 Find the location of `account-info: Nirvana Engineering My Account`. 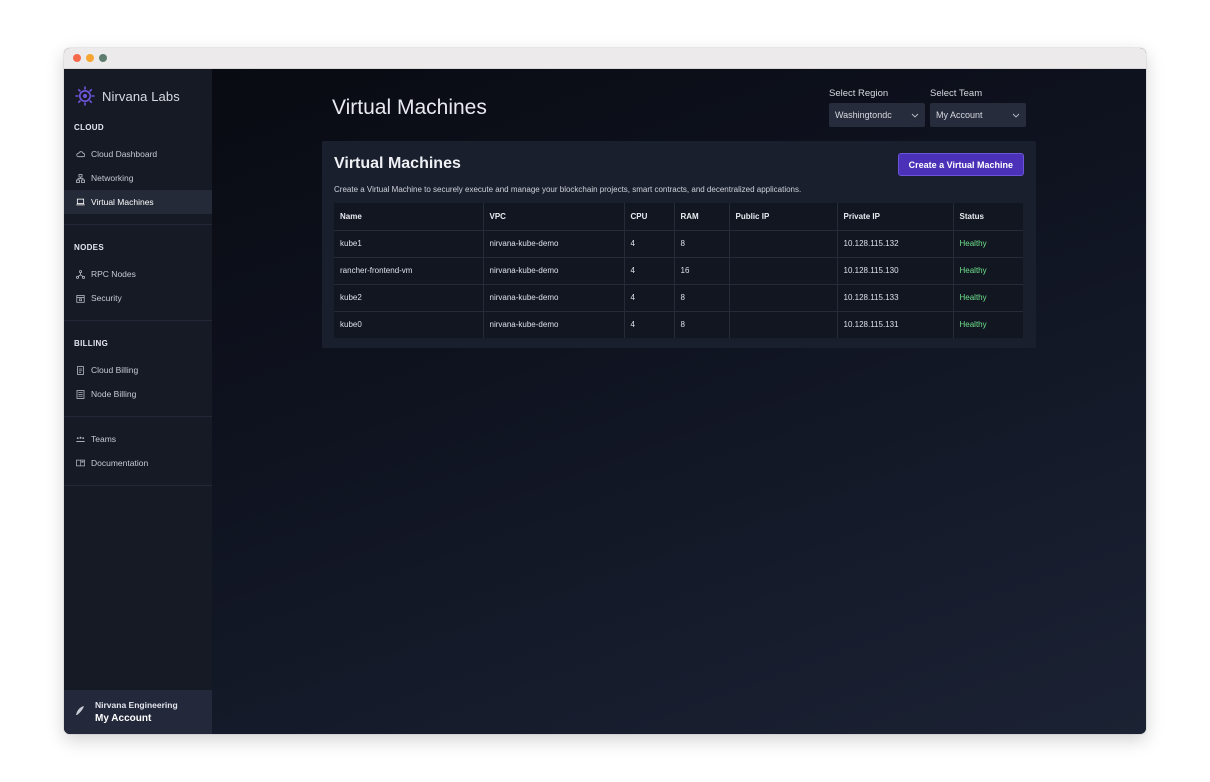

account-info: Nirvana Engineering My Account is located at coordinates (136, 712).